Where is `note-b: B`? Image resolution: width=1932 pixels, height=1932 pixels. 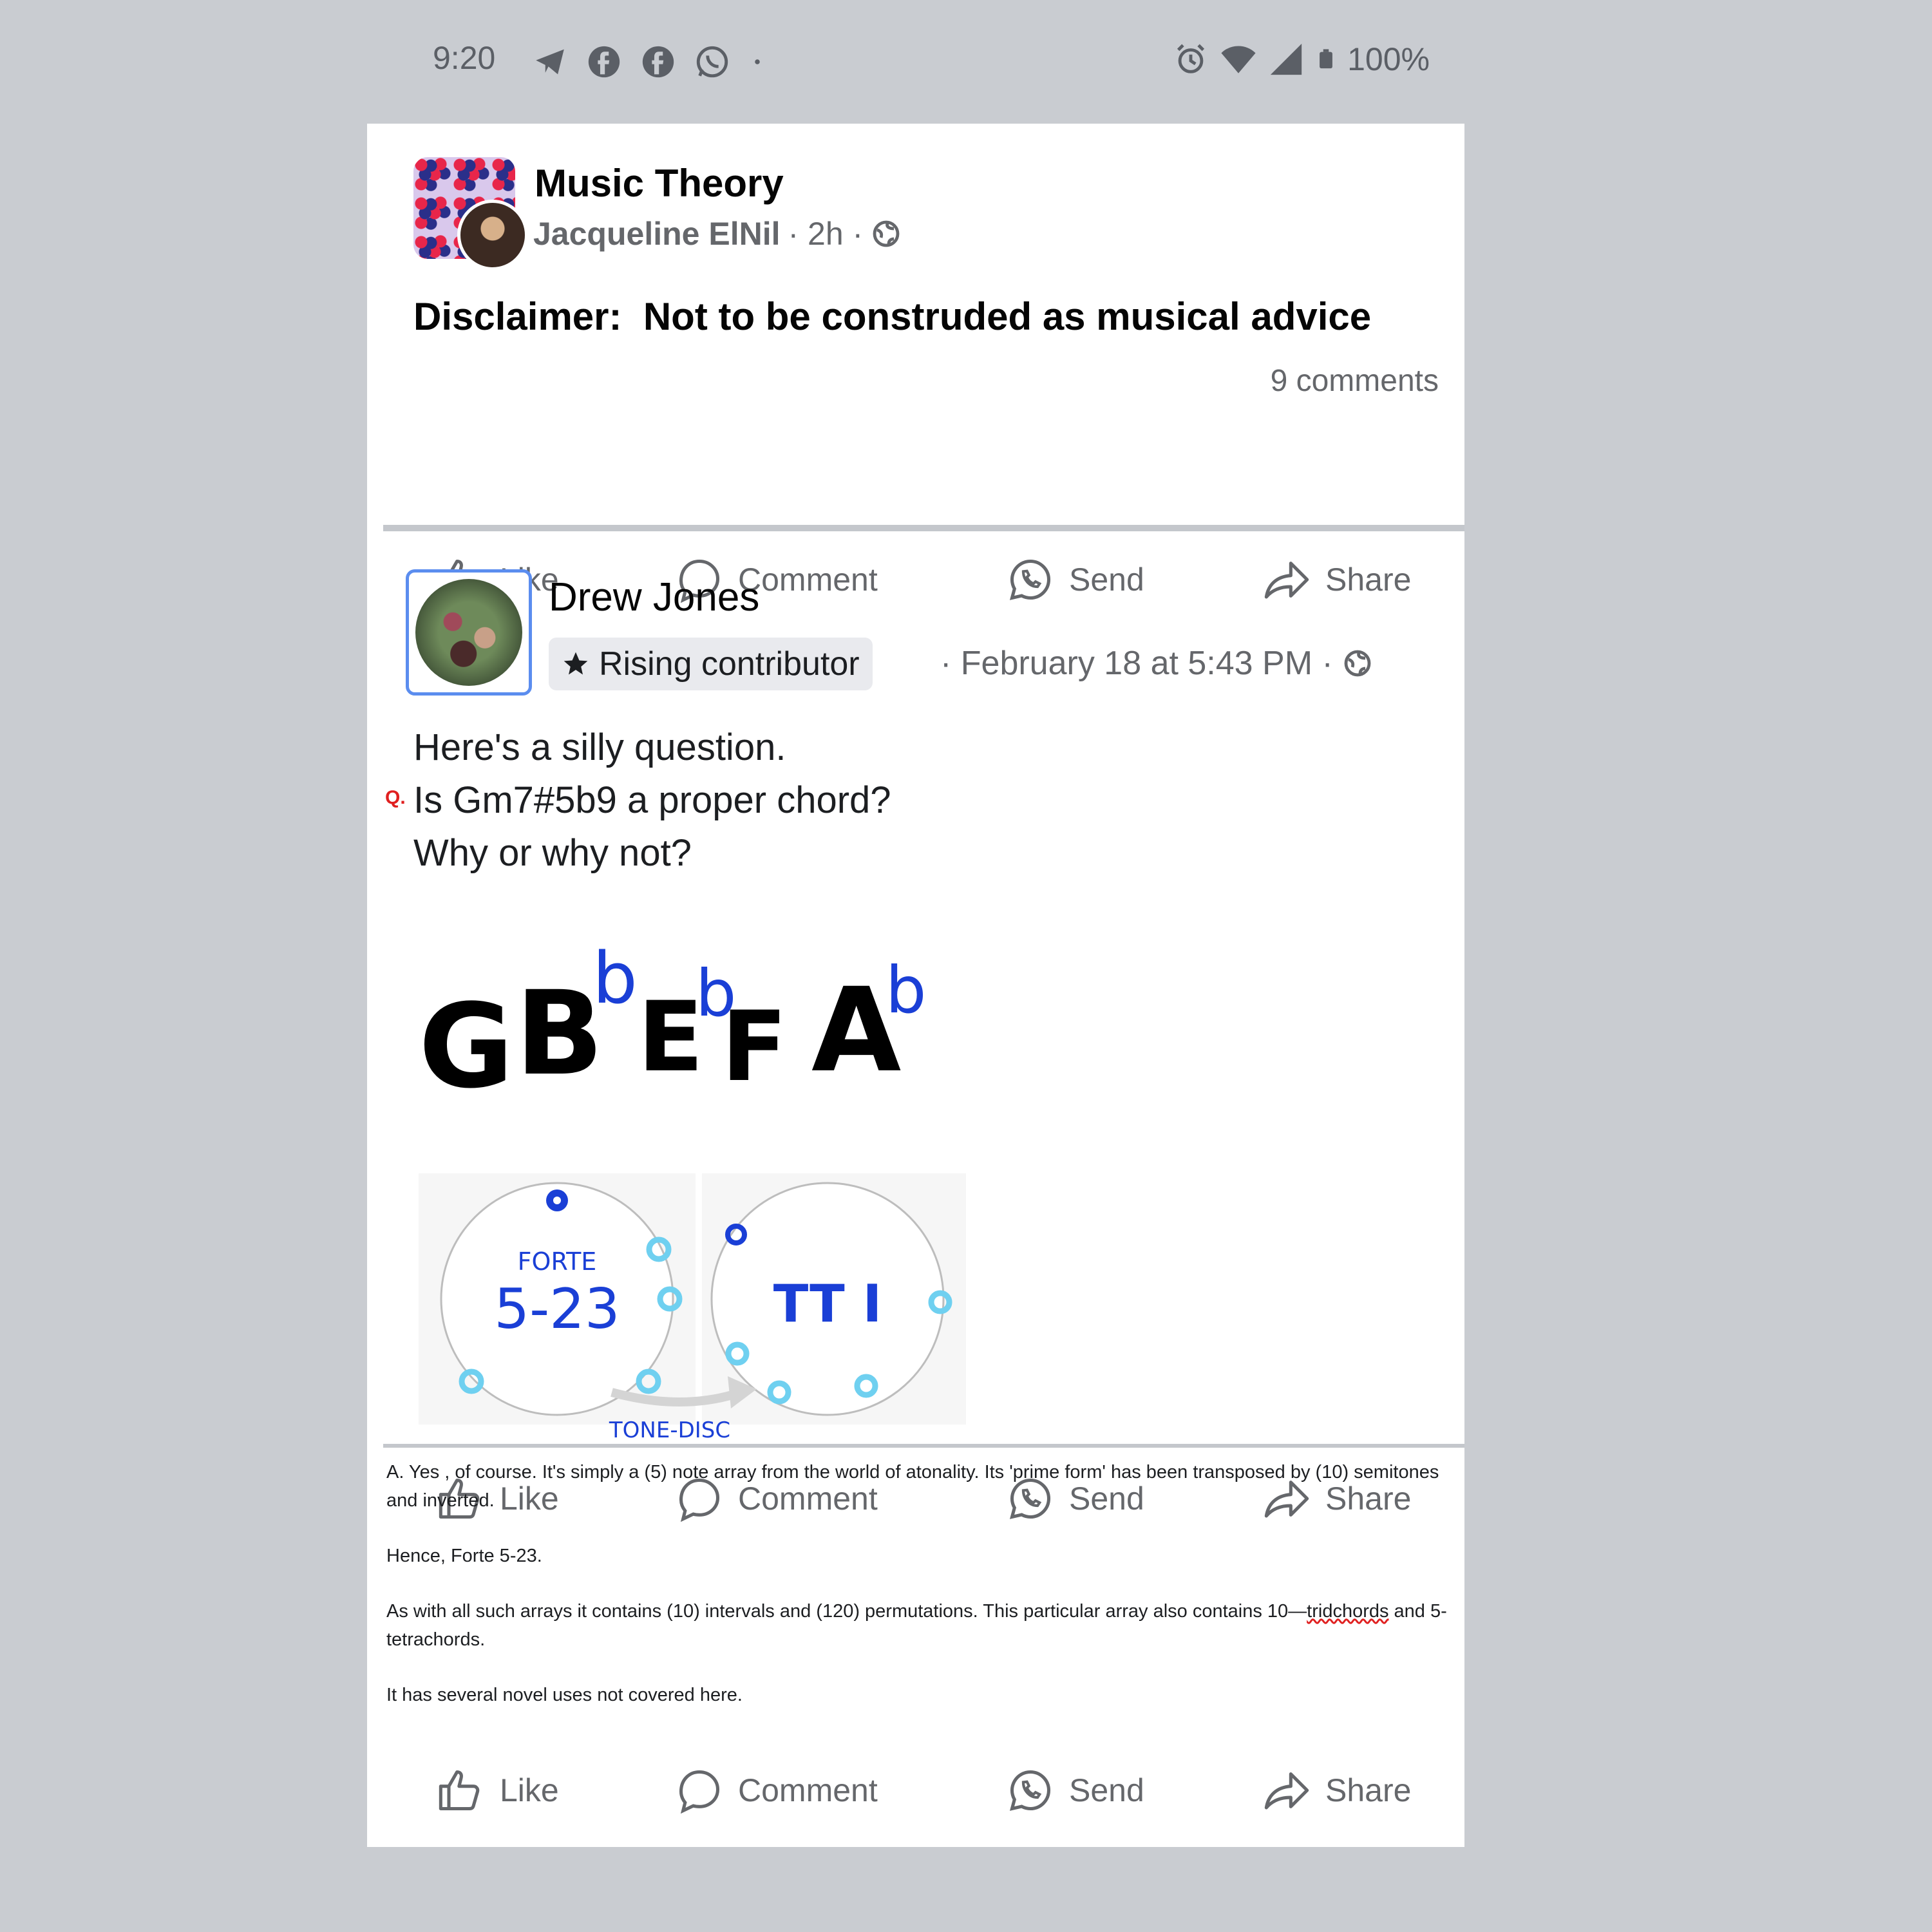 note-b: B is located at coordinates (559, 1034).